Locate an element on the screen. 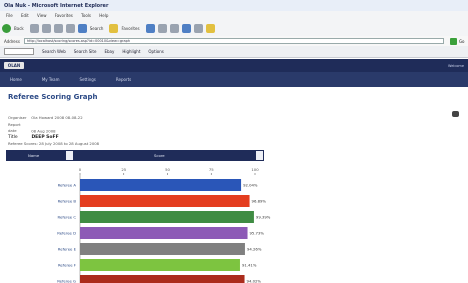 Image resolution: width=468 pixels, height=283 pixels. bar-value-label: 94.26% is located at coordinates (254, 249).